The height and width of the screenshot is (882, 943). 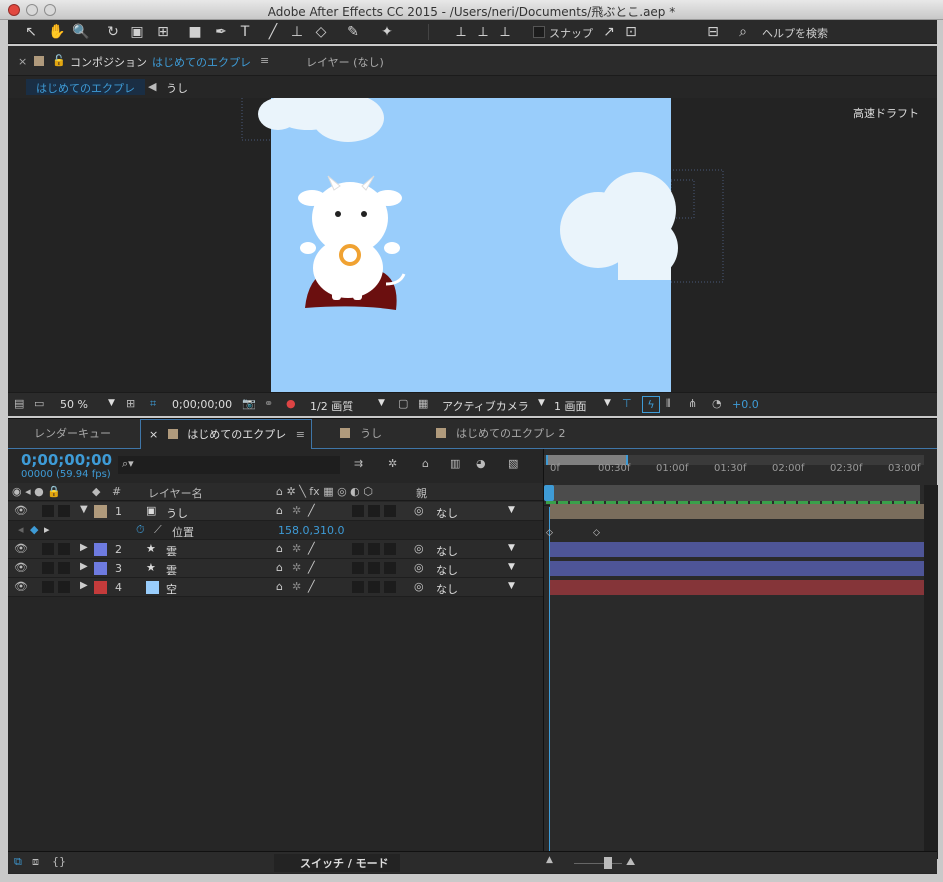 What do you see at coordinates (273, 32) in the screenshot?
I see `brush-tool-icon: ╱` at bounding box center [273, 32].